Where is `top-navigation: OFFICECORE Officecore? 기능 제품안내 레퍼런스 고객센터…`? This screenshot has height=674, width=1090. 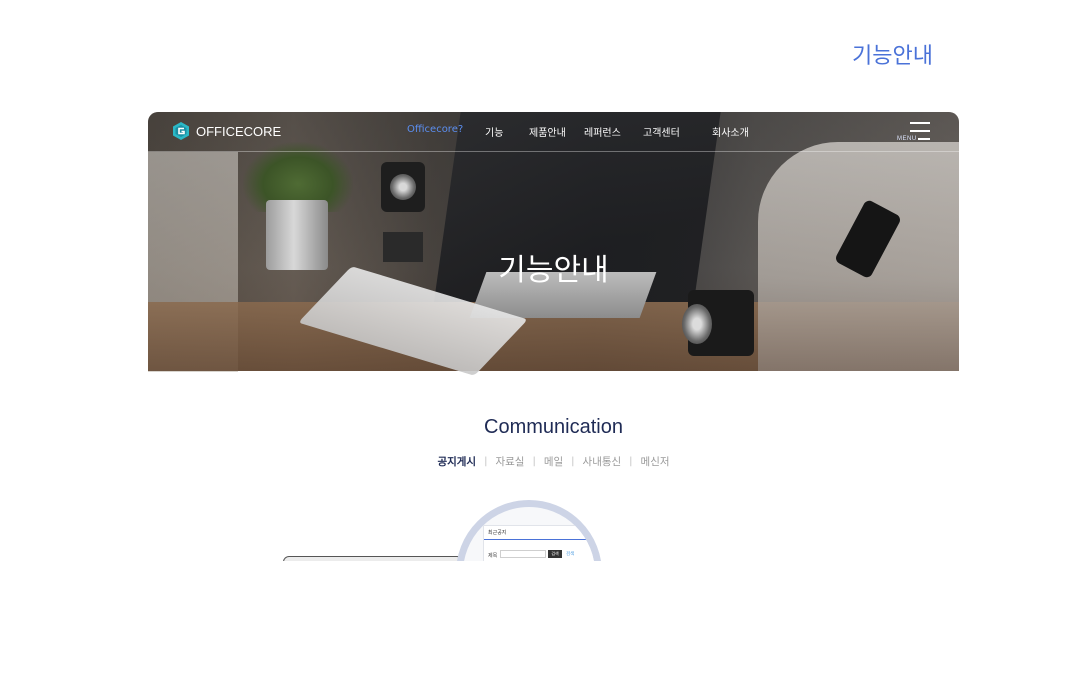 top-navigation: OFFICECORE Officecore? 기능 제품안내 레퍼런스 고객센터… is located at coordinates (553, 132).